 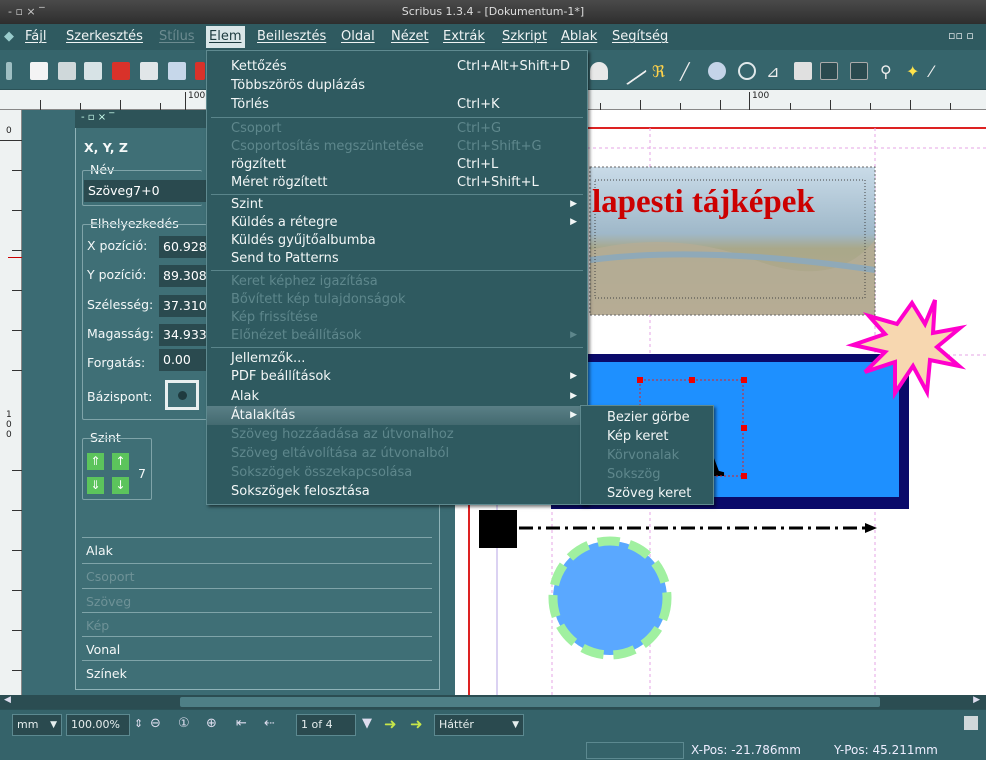 I want to click on submenu-item-text-frame: Szöveg keret, so click(x=647, y=493).